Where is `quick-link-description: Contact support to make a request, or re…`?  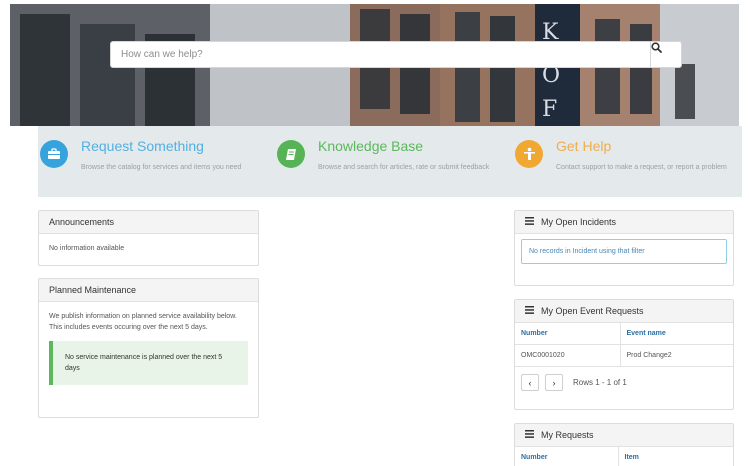 quick-link-description: Contact support to make a request, or re… is located at coordinates (641, 167).